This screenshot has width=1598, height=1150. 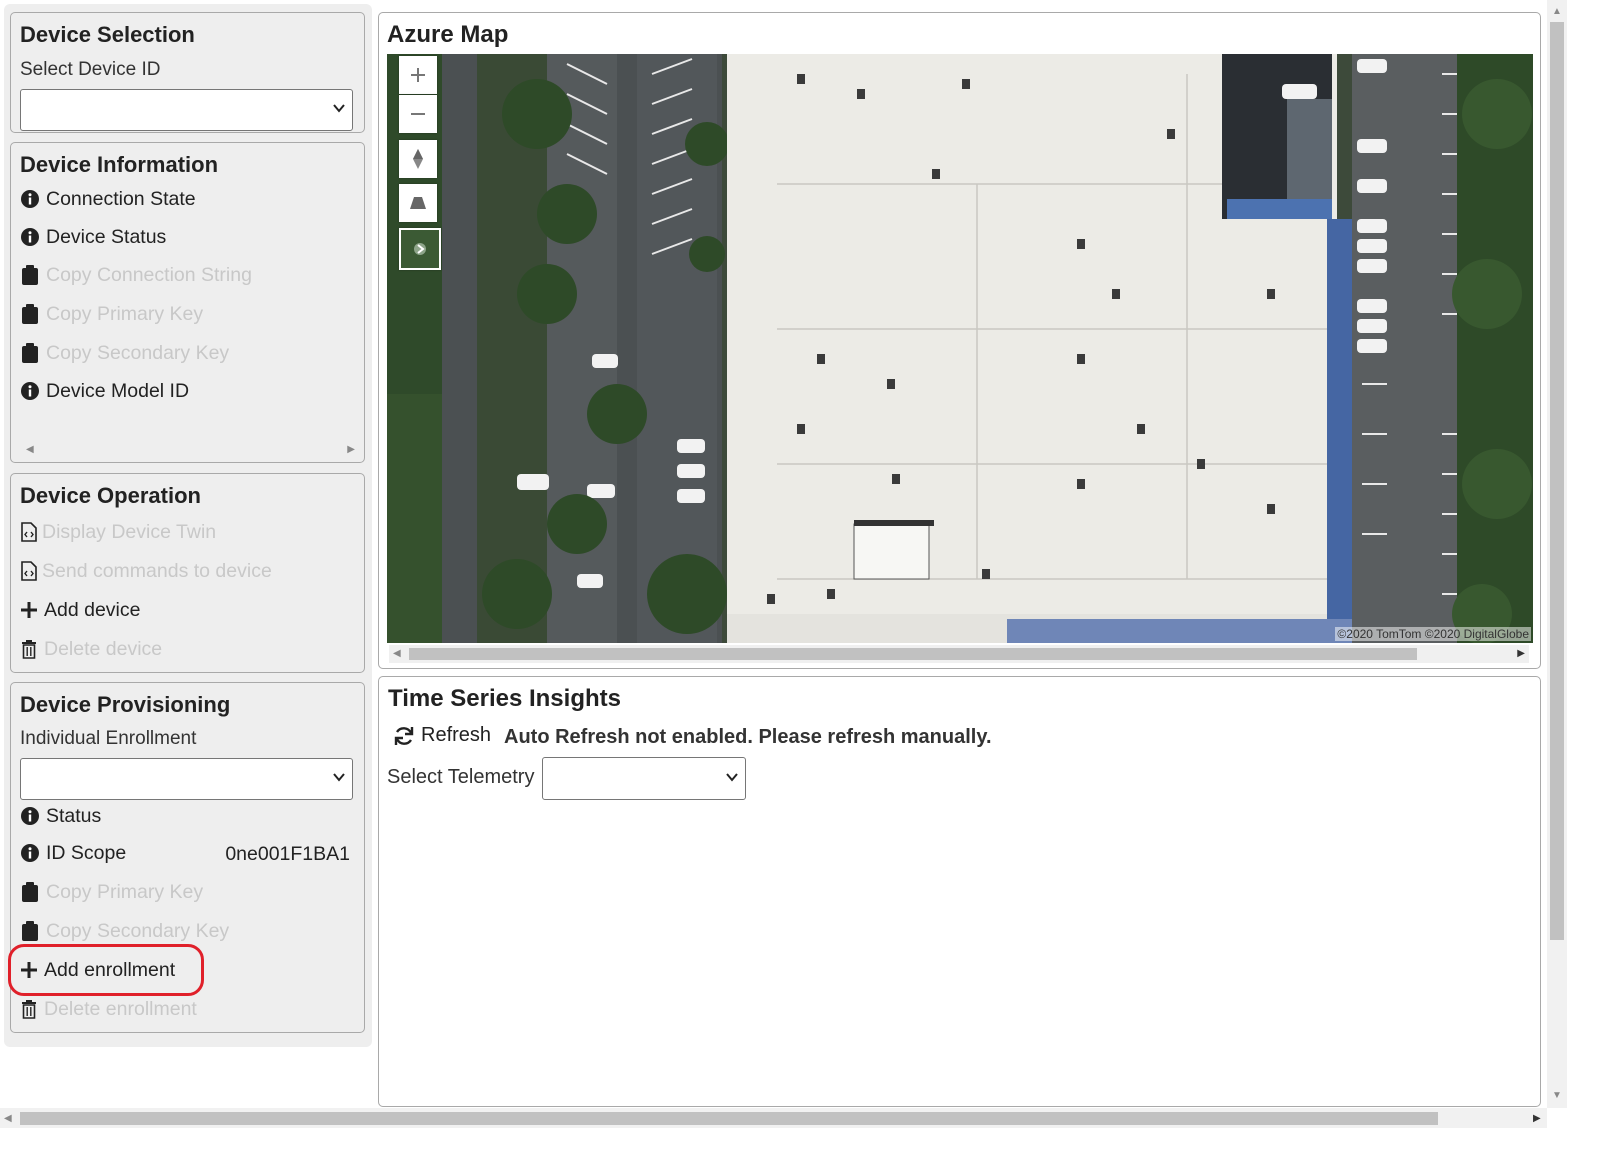 I want to click on enrollment-copy-secondary-key-label: Copy Secondary Key, so click(x=138, y=930).